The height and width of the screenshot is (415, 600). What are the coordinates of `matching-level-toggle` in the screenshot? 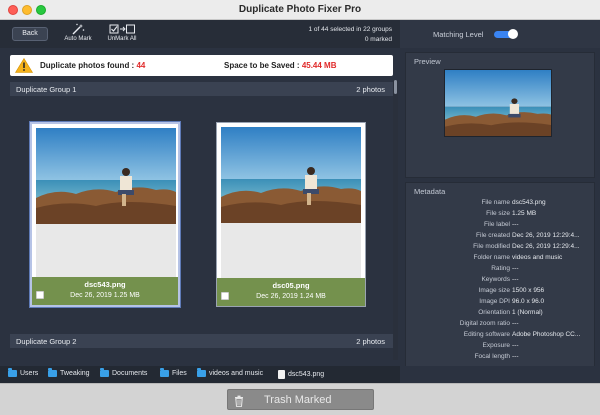 It's located at (506, 34).